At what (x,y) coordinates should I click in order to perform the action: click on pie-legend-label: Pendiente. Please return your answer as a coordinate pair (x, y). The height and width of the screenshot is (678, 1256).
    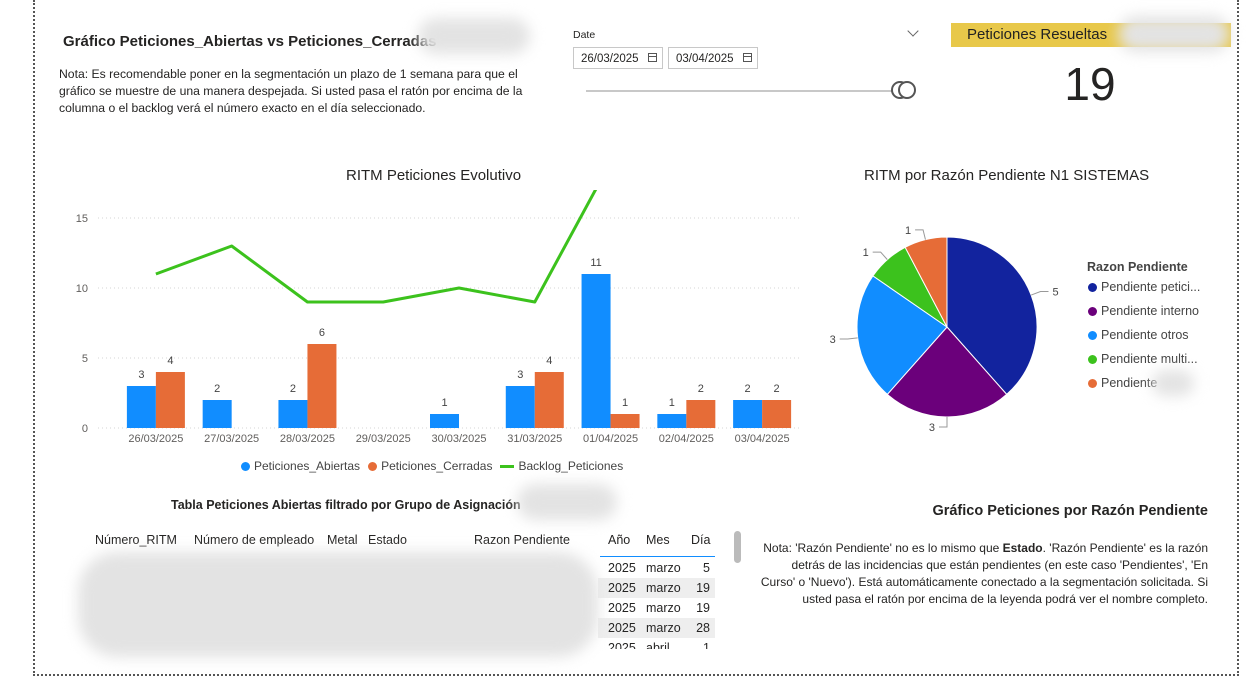
    Looking at the image, I should click on (1129, 383).